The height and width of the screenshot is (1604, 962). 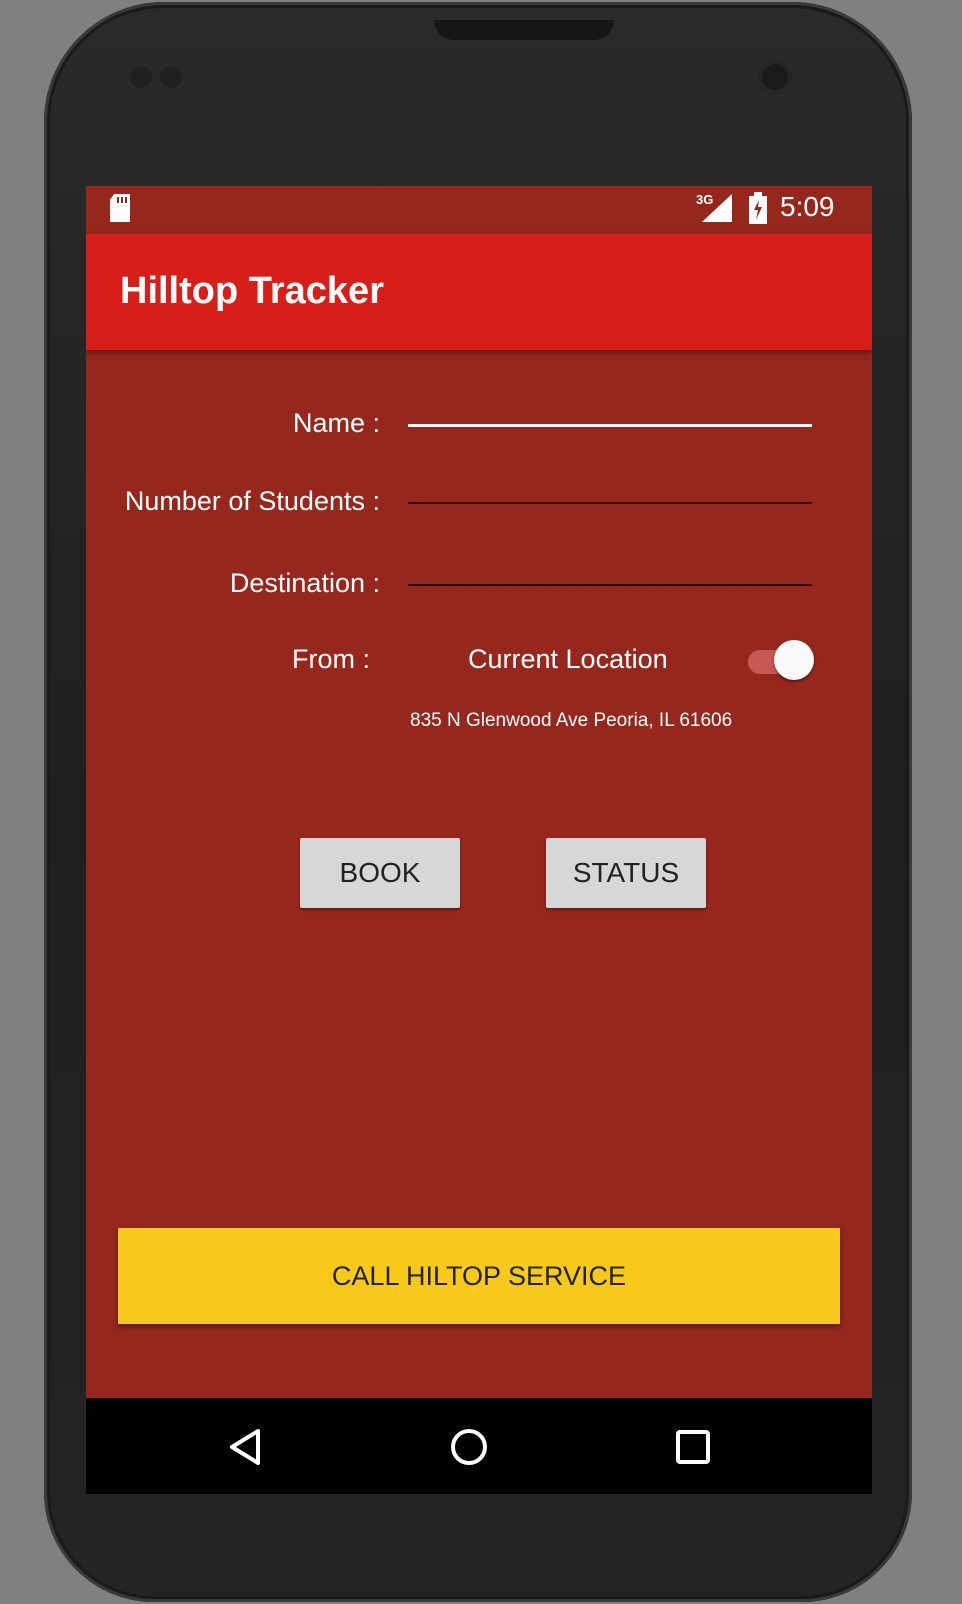 I want to click on navigation-bar, so click(x=479, y=1446).